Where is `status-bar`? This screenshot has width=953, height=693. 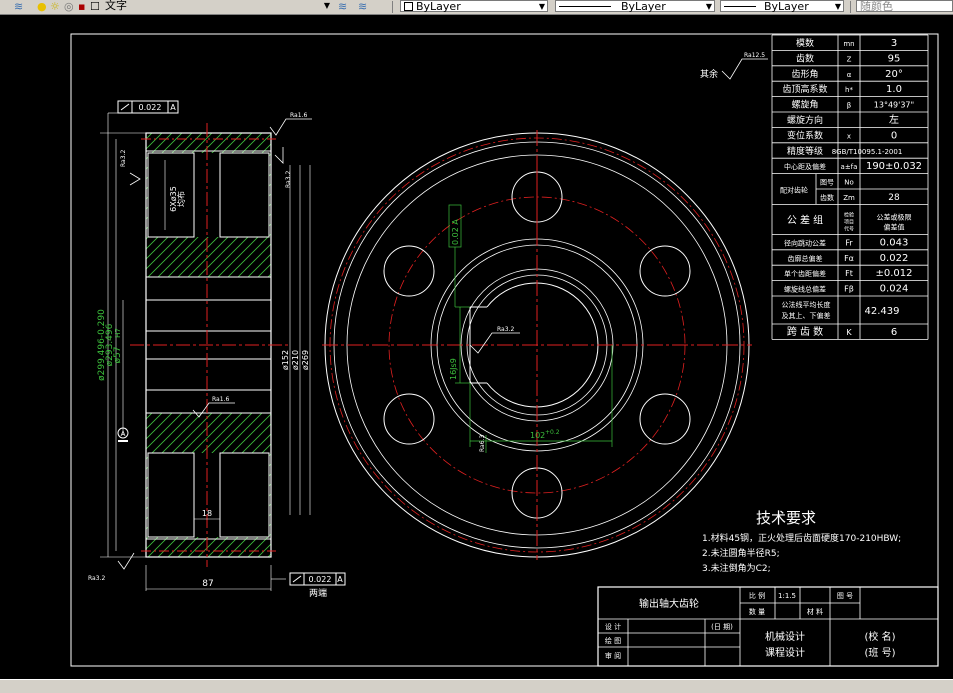
status-bar is located at coordinates (476, 686).